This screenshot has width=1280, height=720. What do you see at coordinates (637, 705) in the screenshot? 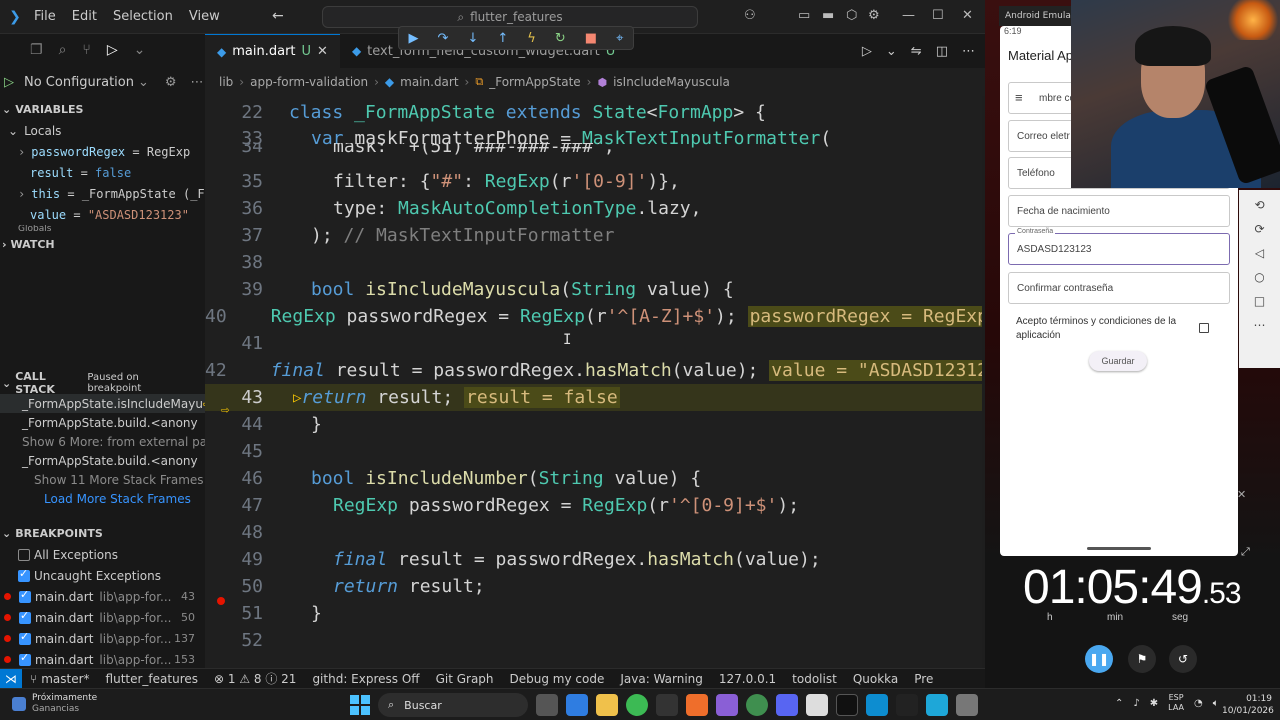
I see `chrome-icon` at bounding box center [637, 705].